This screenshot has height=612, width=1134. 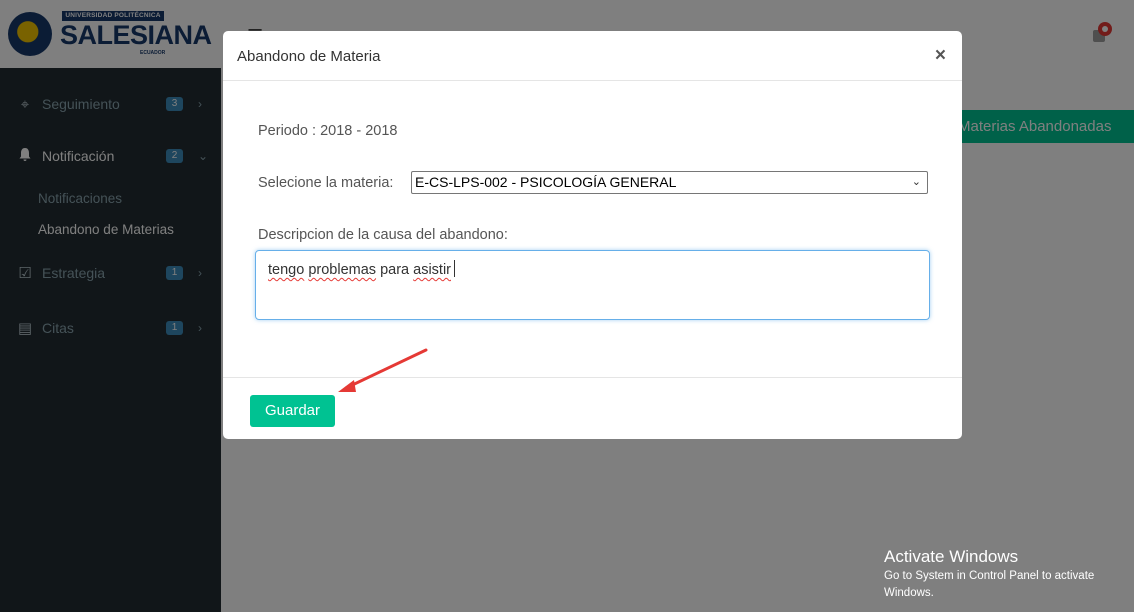 I want to click on activate-title: Activate Windows, so click(x=951, y=556).